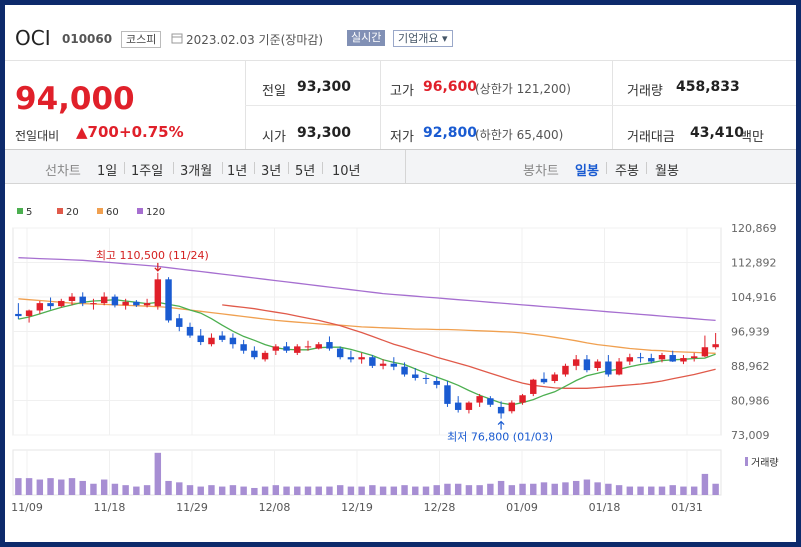  What do you see at coordinates (20, 211) in the screenshot?
I see `legend-swatch-ma5` at bounding box center [20, 211].